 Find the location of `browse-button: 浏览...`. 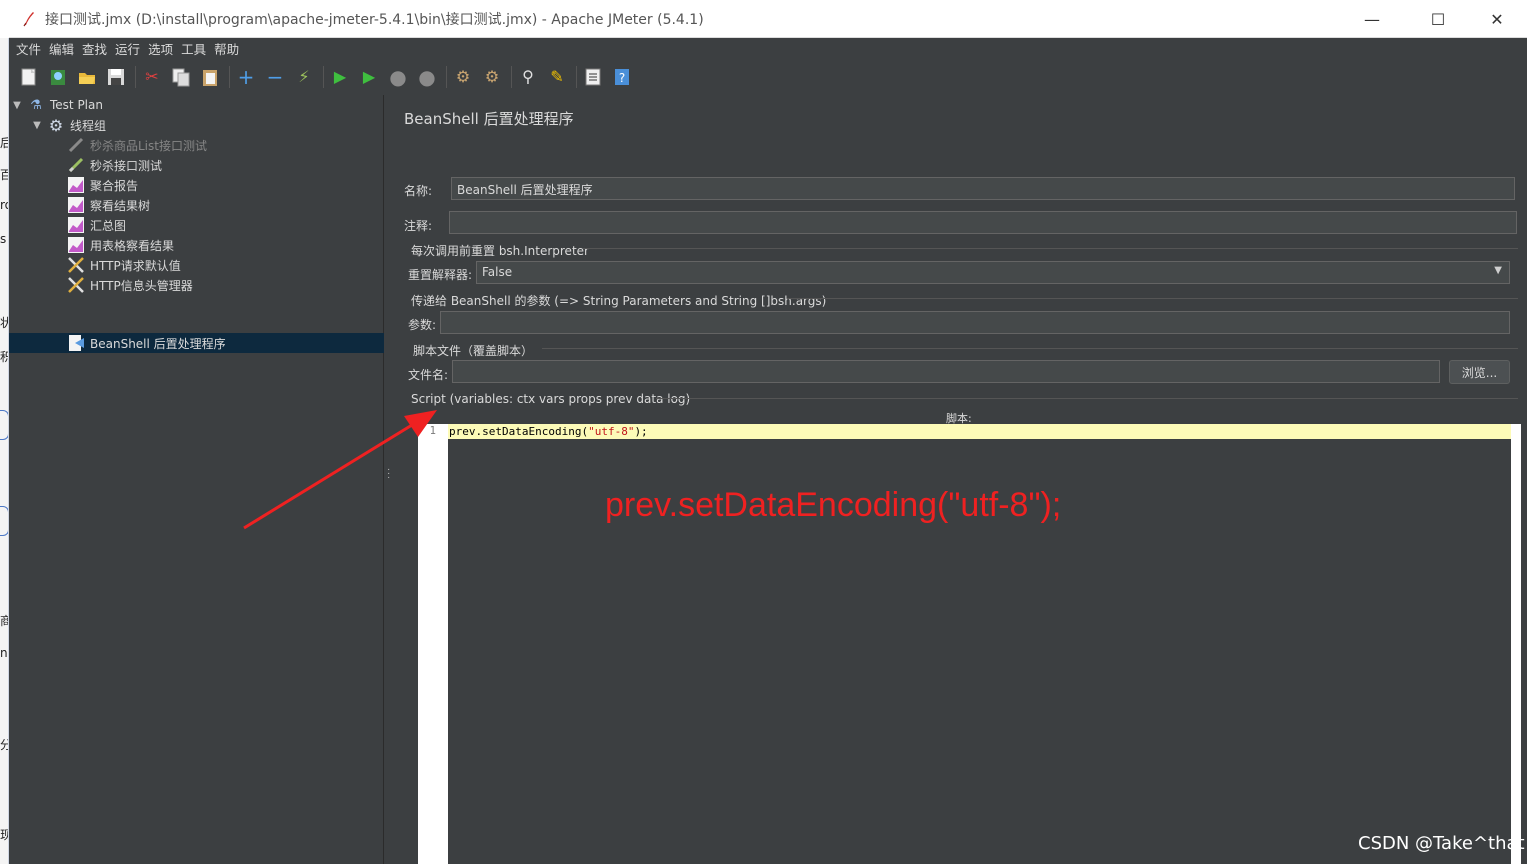

browse-button: 浏览... is located at coordinates (1479, 372).